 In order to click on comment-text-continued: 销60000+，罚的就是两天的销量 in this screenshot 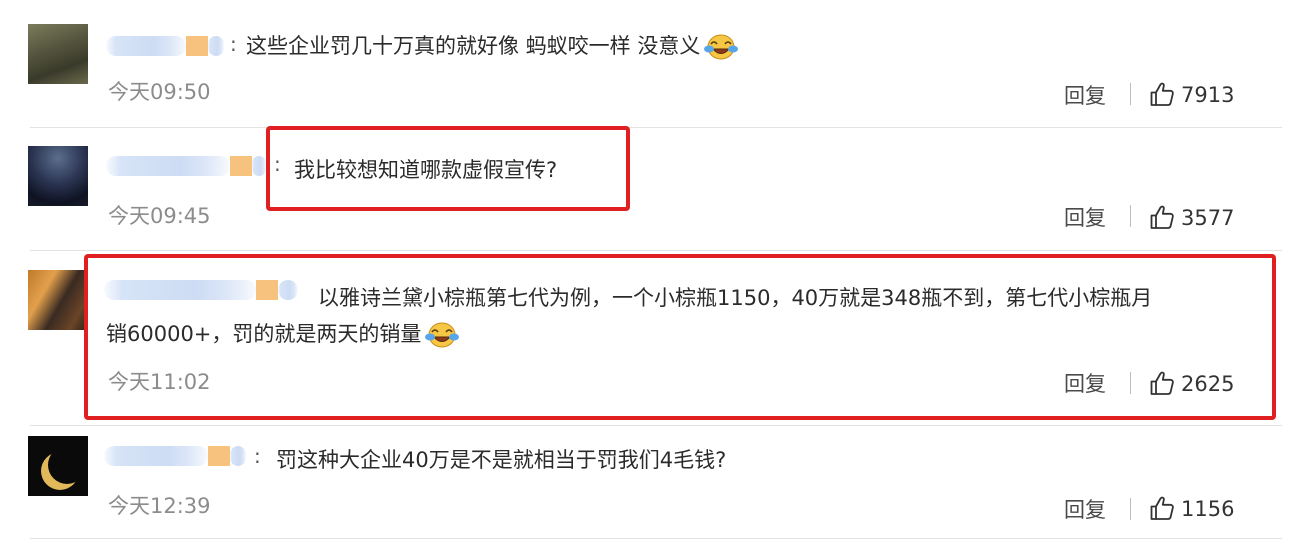, I will do `click(282, 333)`.